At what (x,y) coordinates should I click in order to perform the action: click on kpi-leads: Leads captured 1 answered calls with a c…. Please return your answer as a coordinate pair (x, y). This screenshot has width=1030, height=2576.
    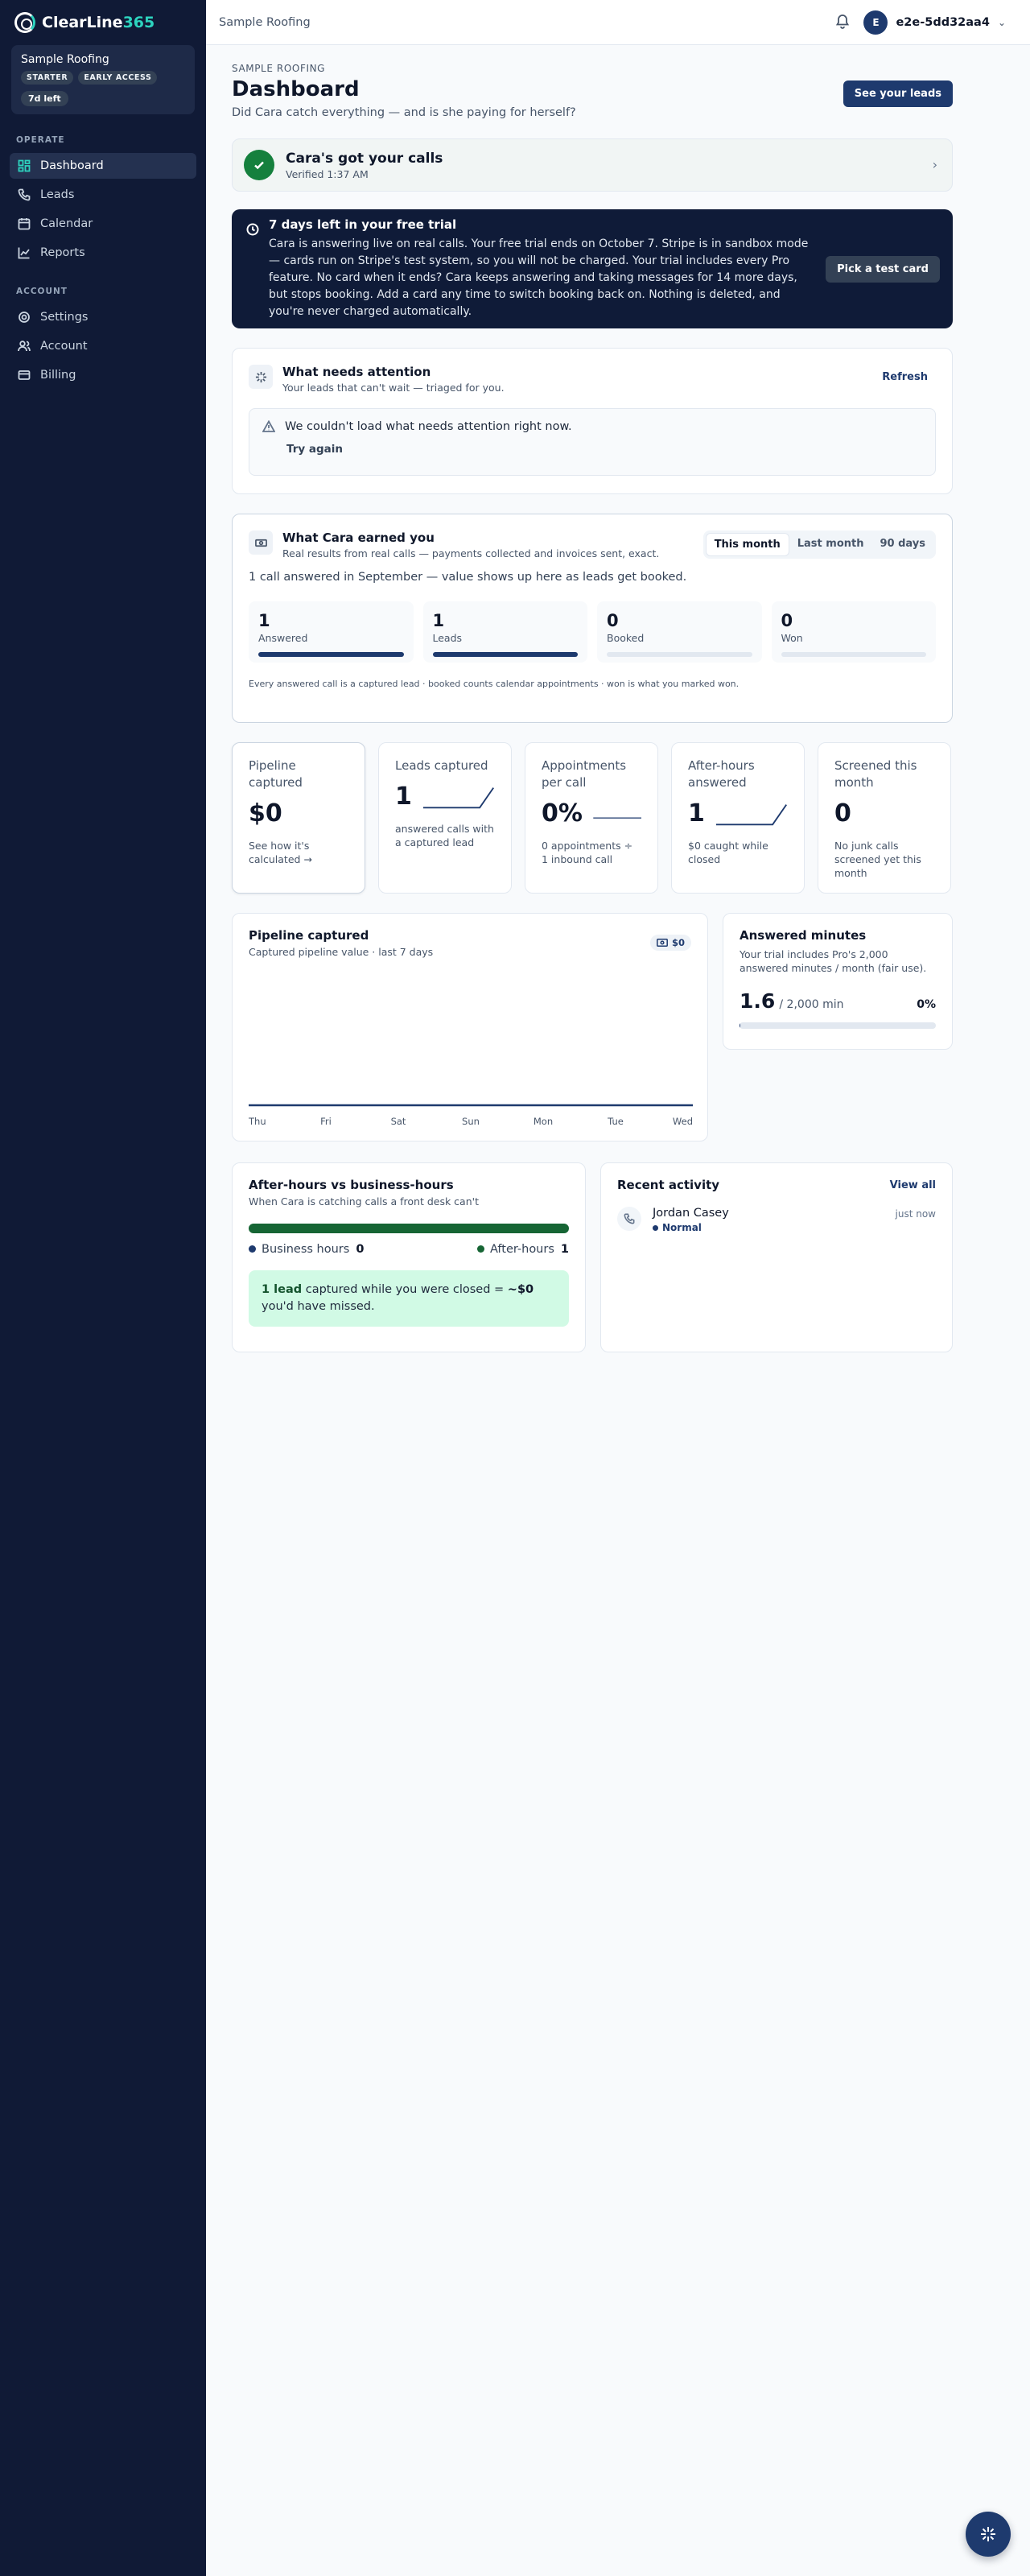
    Looking at the image, I should click on (445, 818).